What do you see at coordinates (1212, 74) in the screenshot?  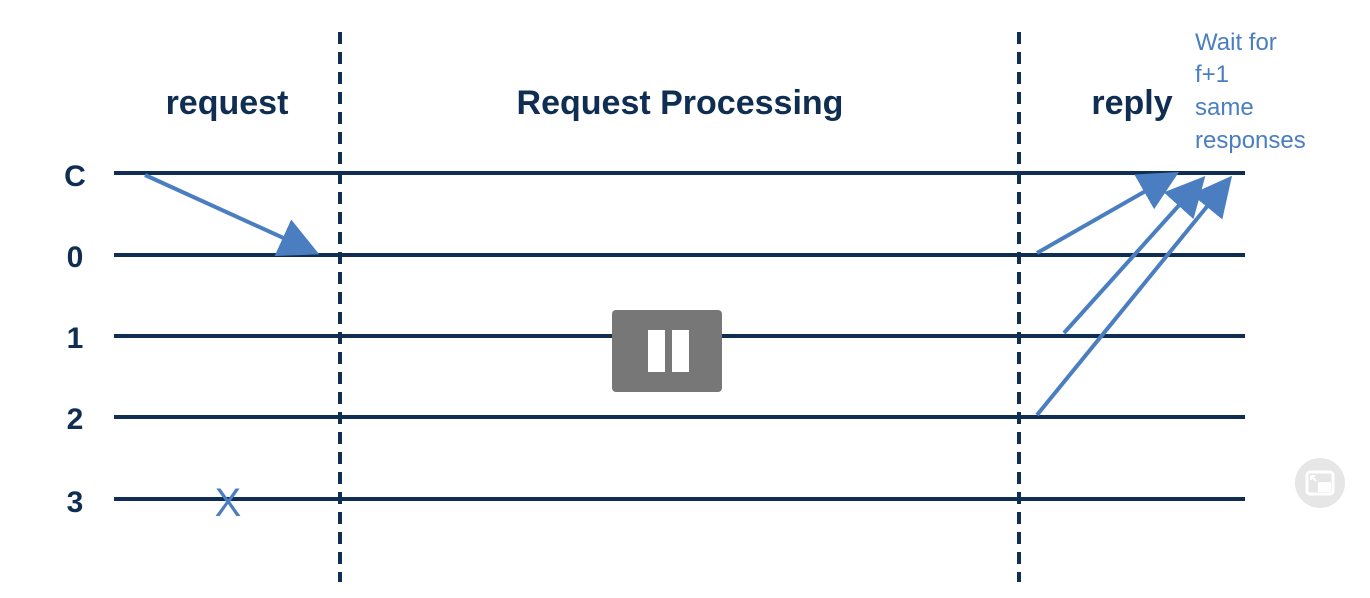 I see `note-line-2: f+1` at bounding box center [1212, 74].